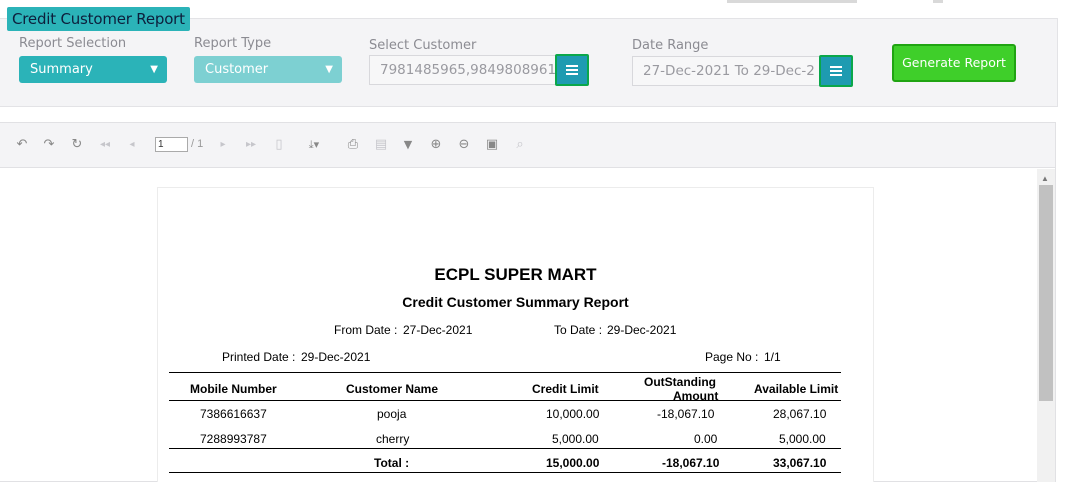 Image resolution: width=1065 pixels, height=482 pixels. I want to click on search-icon: ⌕, so click(520, 145).